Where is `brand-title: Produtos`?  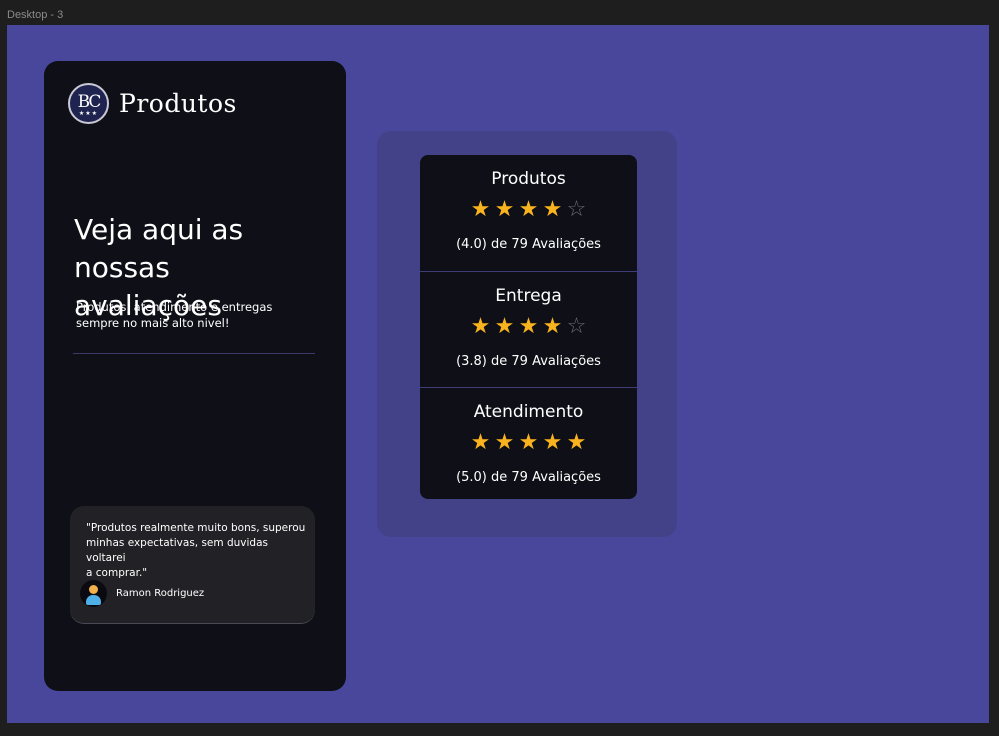
brand-title: Produtos is located at coordinates (178, 103).